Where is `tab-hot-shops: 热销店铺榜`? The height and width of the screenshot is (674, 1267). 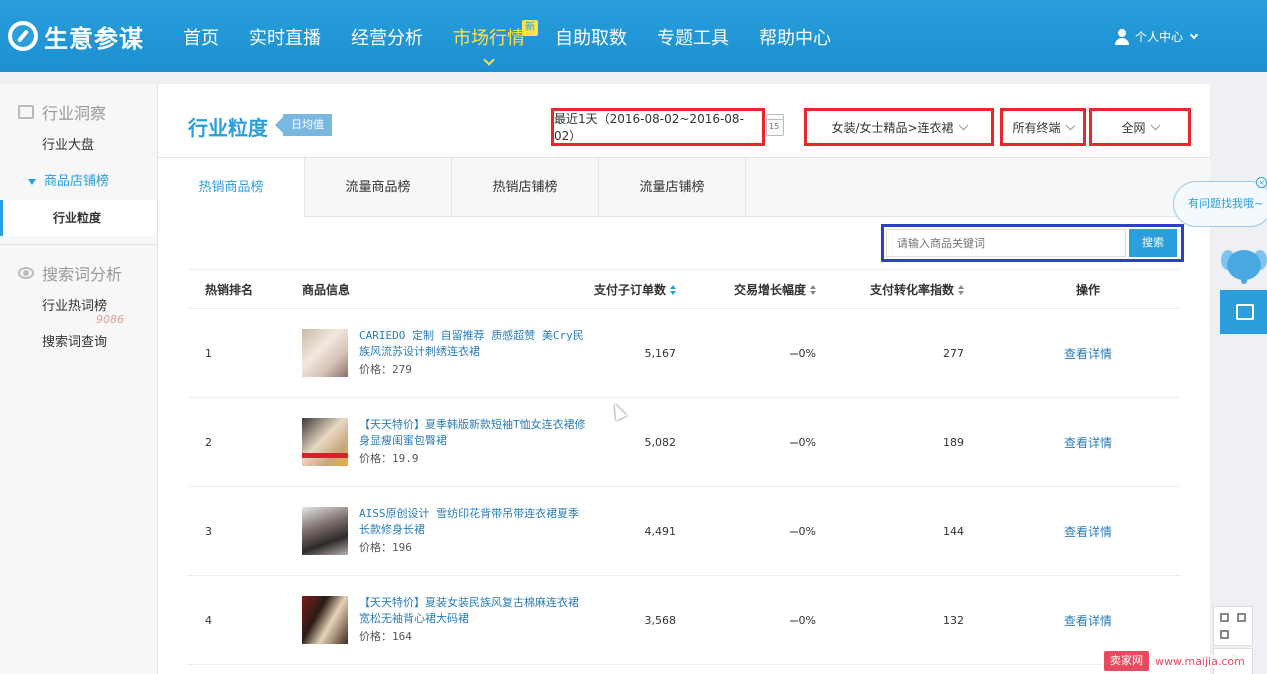 tab-hot-shops: 热销店铺榜 is located at coordinates (525, 187).